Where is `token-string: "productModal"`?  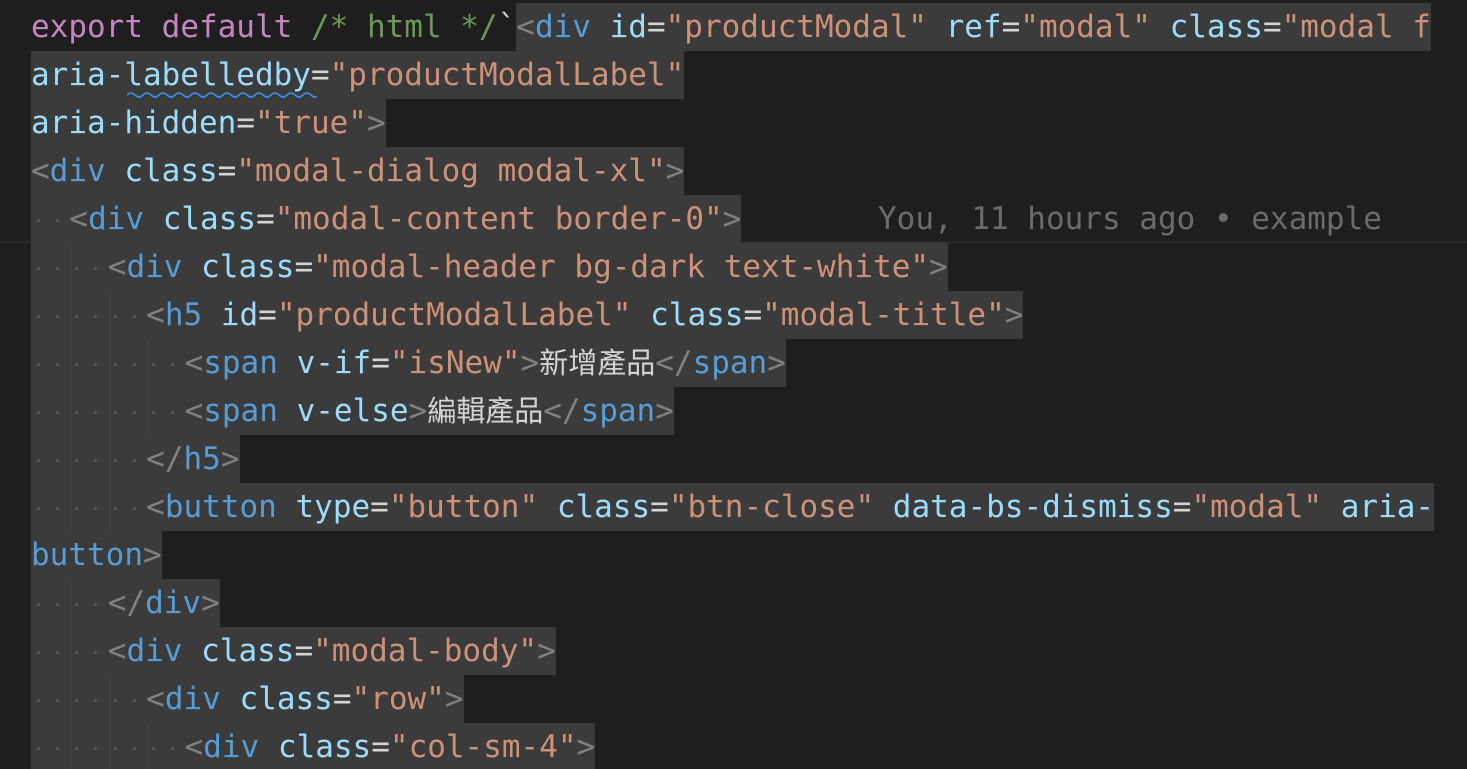
token-string: "productModal" is located at coordinates (796, 27).